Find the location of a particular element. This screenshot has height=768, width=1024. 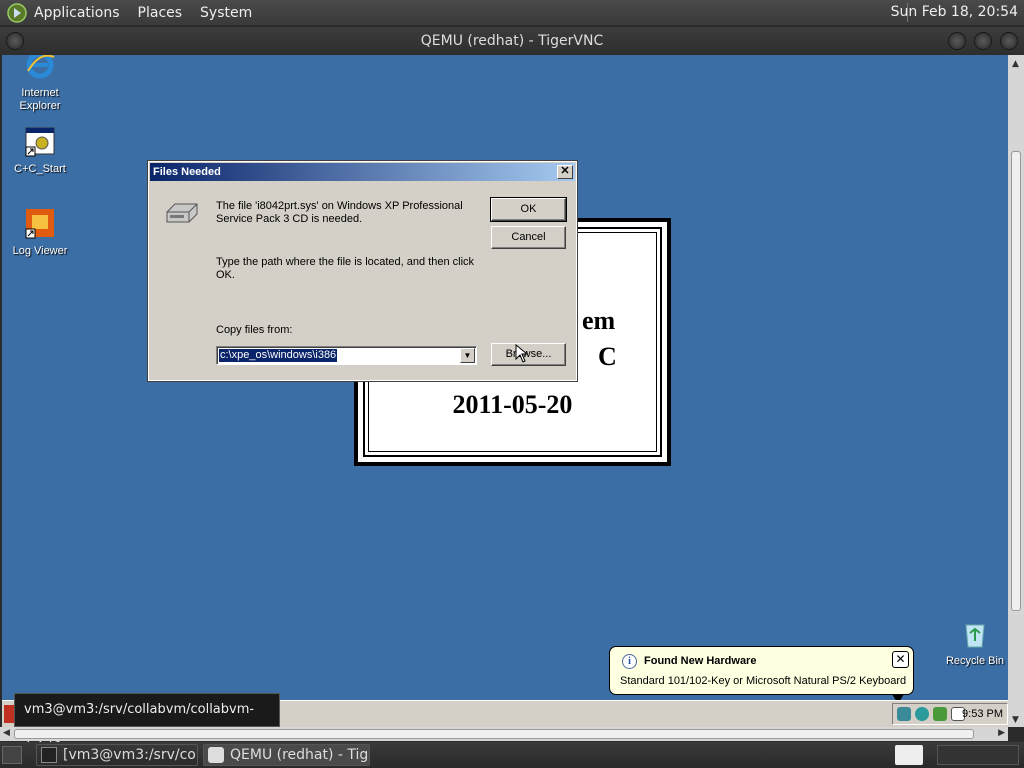

terminal-icon is located at coordinates (49, 755).